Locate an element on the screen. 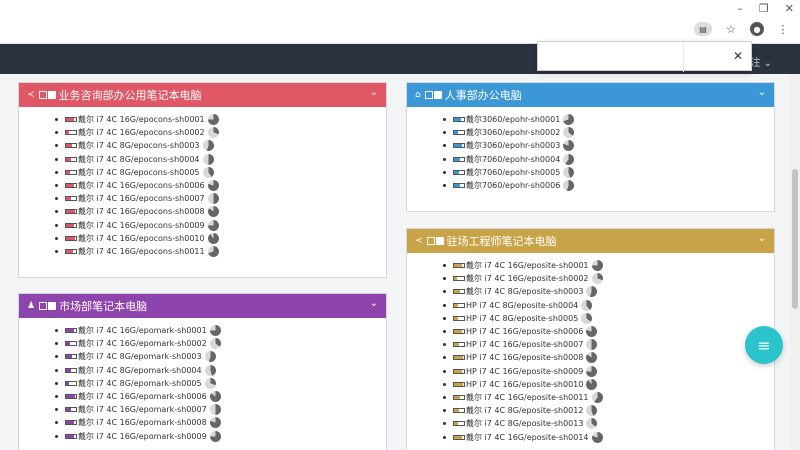  list-item: 戴尔 i7 4C 16G/epocons-sh0007 is located at coordinates (220, 198).